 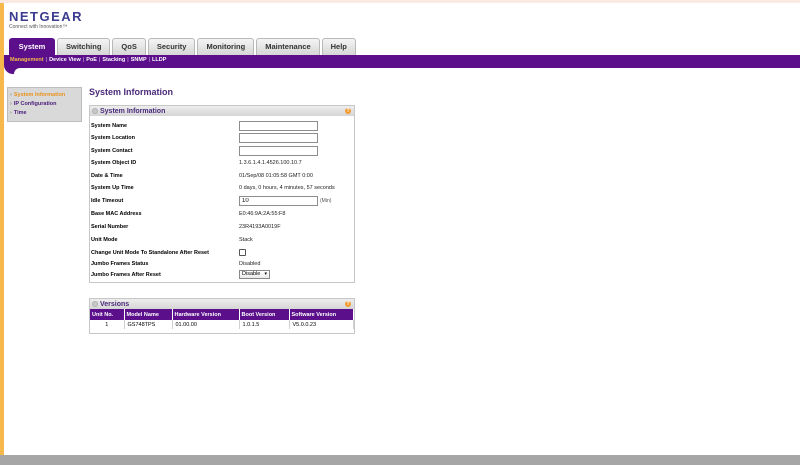 What do you see at coordinates (116, 214) in the screenshot?
I see `field-label: Base MAC Address` at bounding box center [116, 214].